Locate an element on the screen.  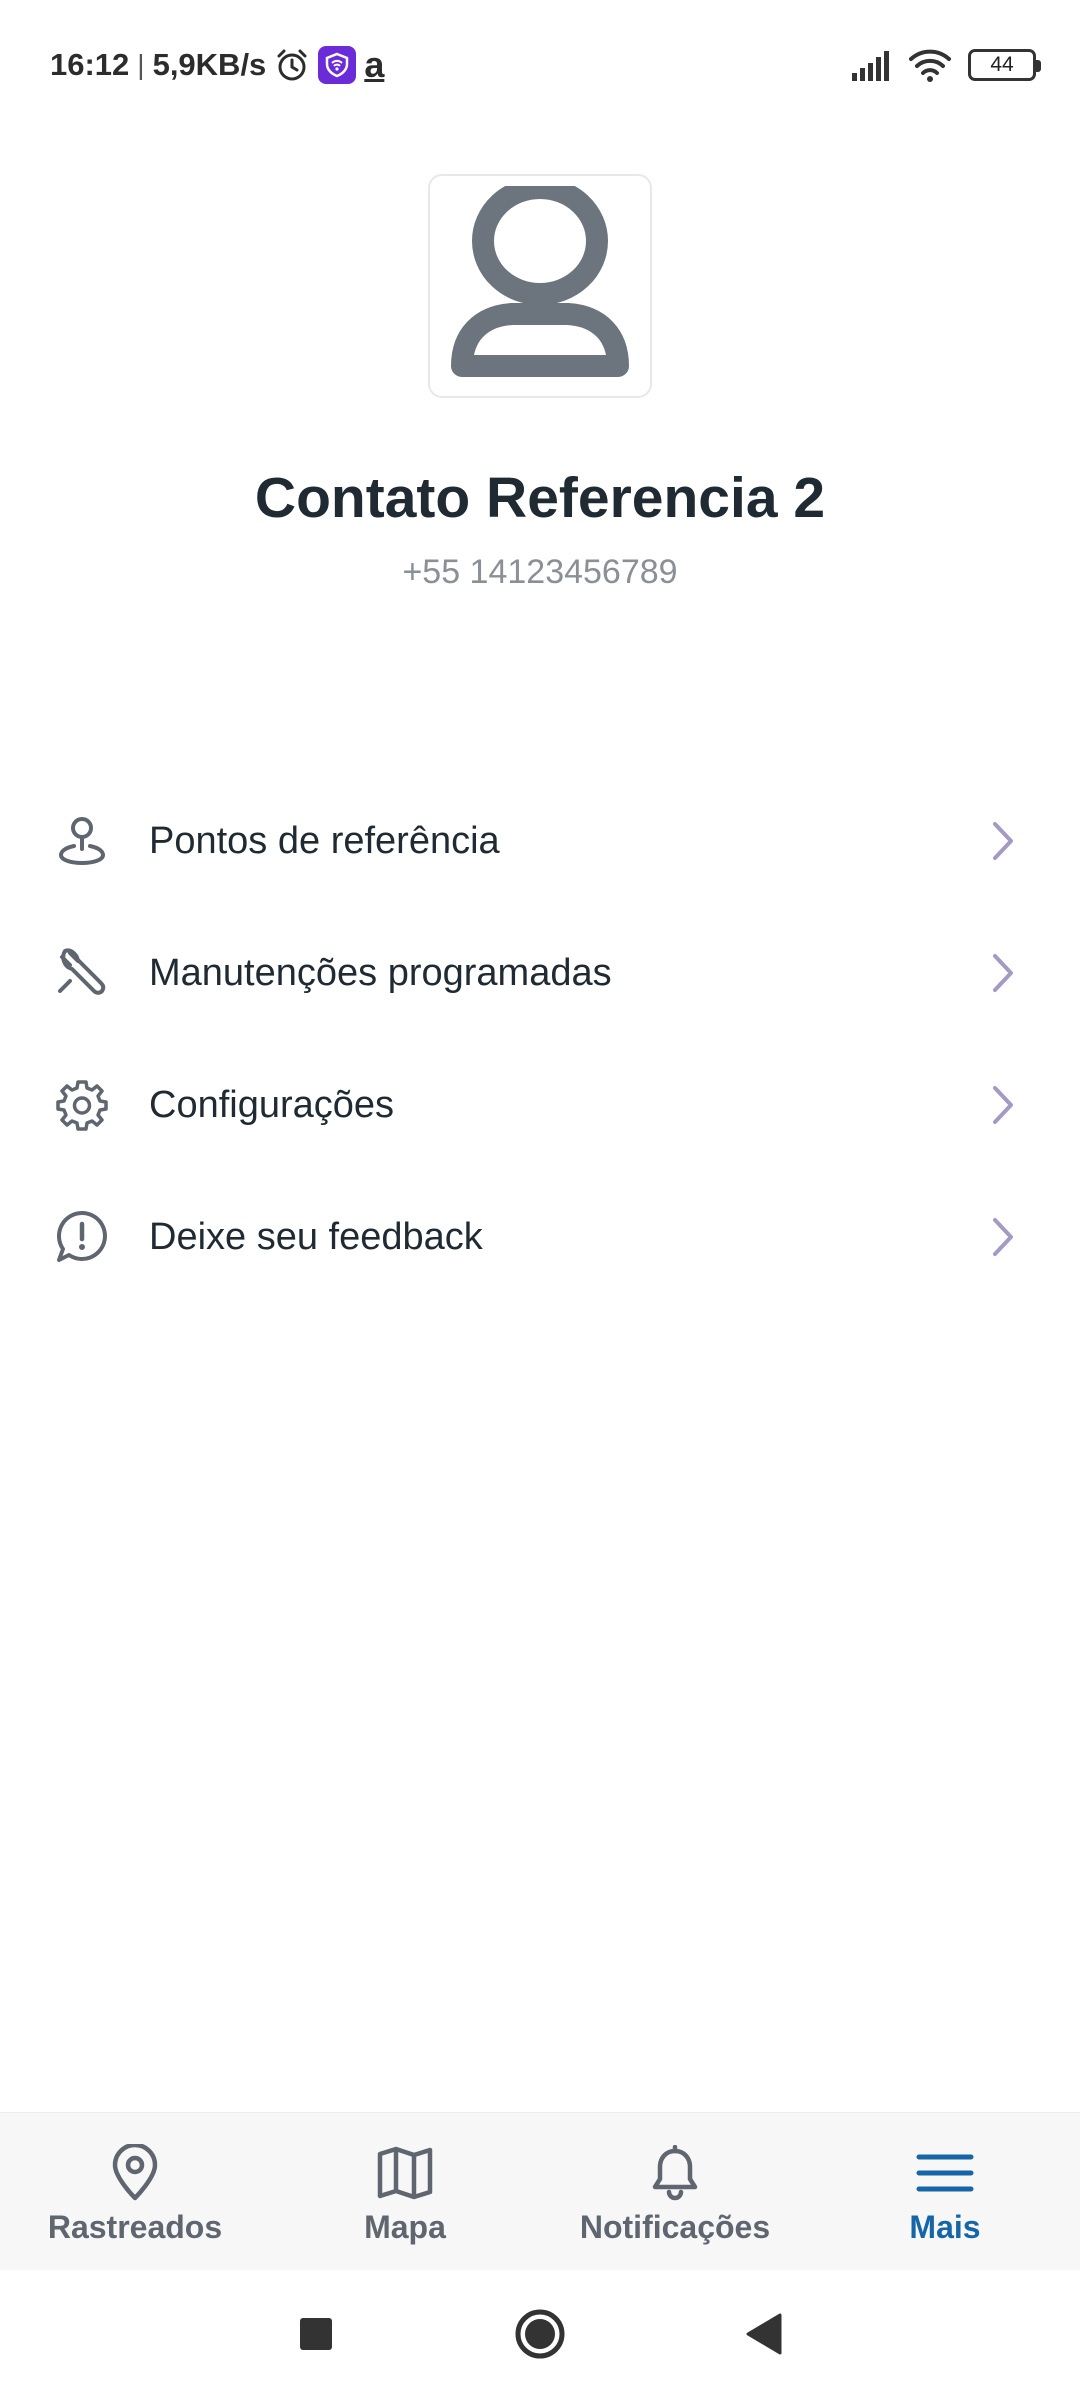
menu-item-manutencoes-programadas: Manutenções programadas is located at coordinates (540, 973).